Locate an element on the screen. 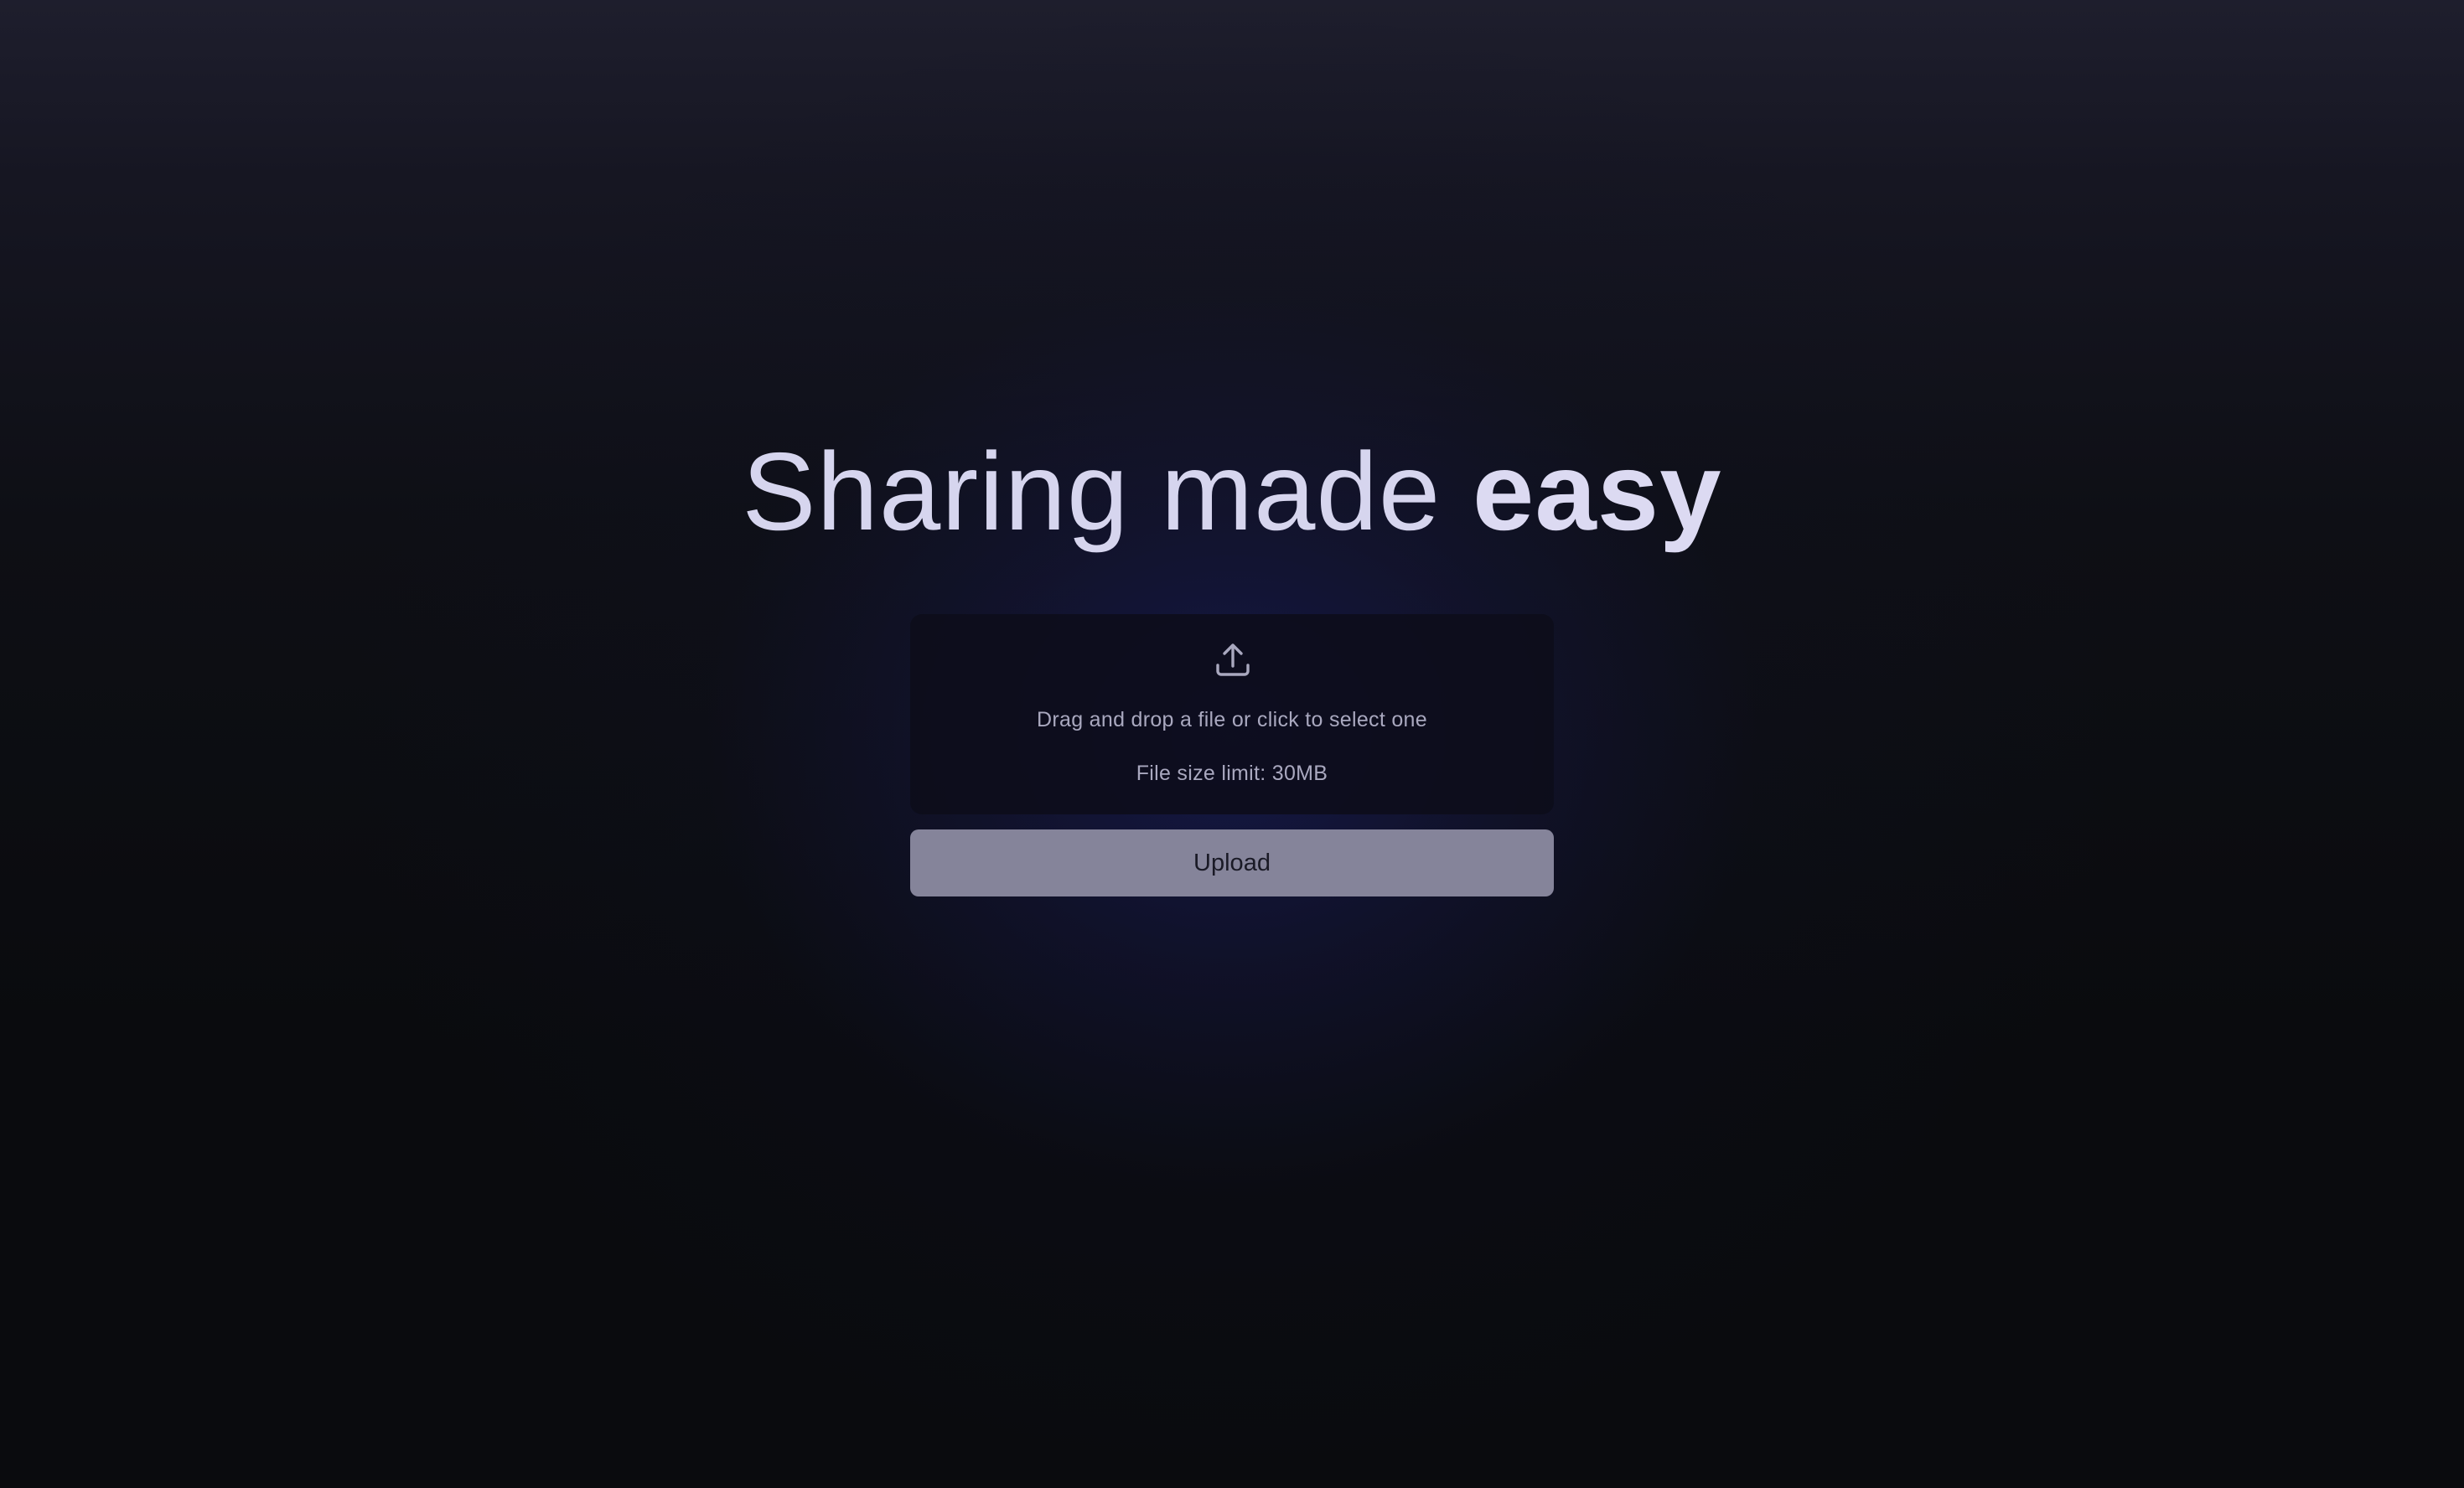  upload-icon is located at coordinates (1233, 659).